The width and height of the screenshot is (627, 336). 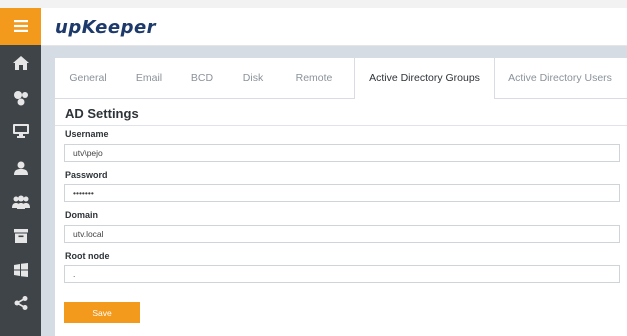 What do you see at coordinates (88, 78) in the screenshot?
I see `tab-general: General` at bounding box center [88, 78].